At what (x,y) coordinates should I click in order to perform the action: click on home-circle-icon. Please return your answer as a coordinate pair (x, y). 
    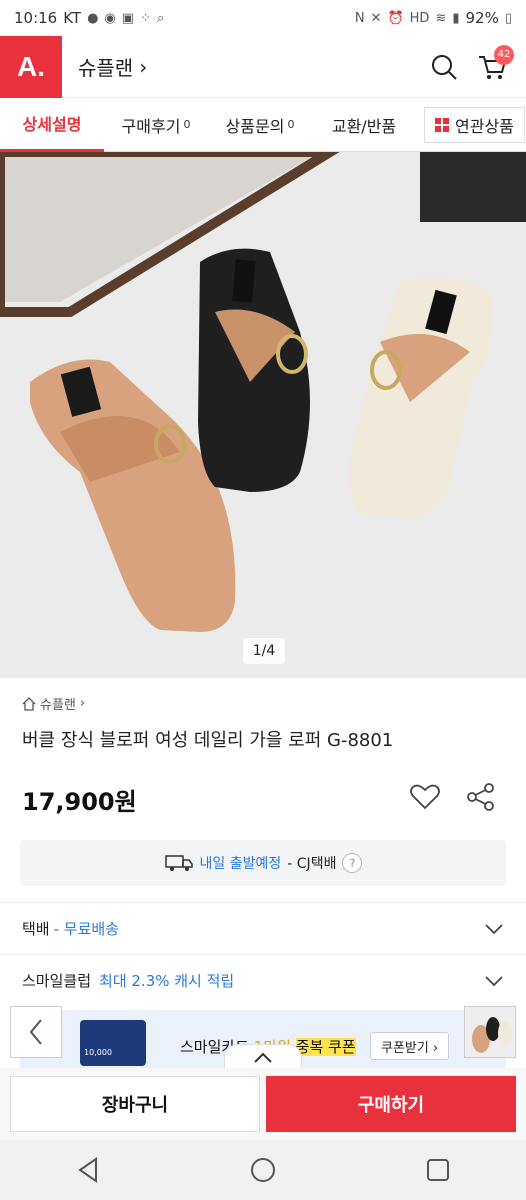
    Looking at the image, I should click on (262, 1170).